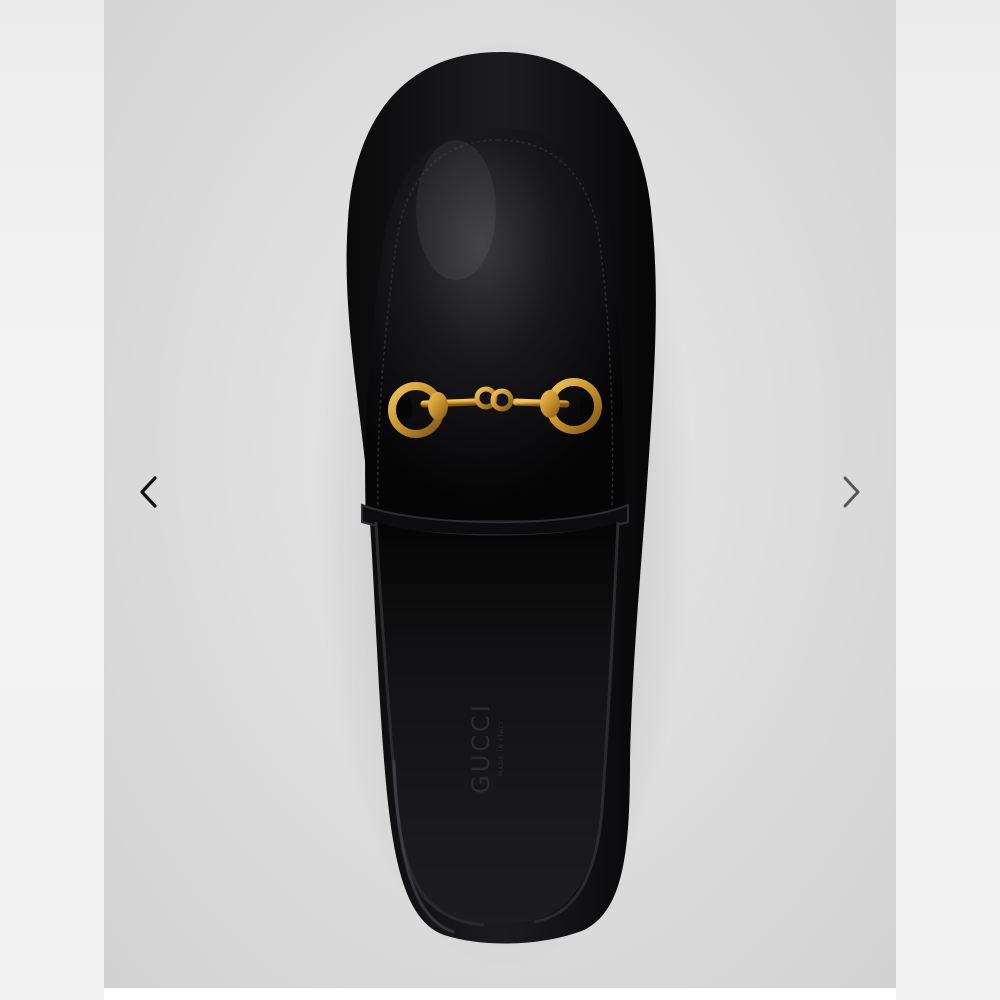 This screenshot has width=1000, height=1000. I want to click on gallery-left-margin, so click(52, 500).